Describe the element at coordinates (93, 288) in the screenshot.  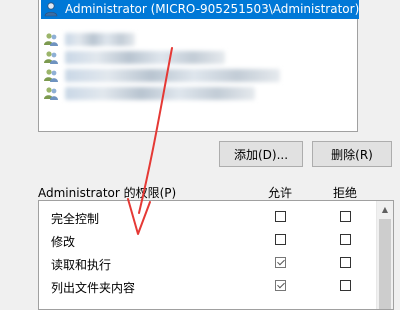
I see `permission-label: 列出文件夹内容` at that location.